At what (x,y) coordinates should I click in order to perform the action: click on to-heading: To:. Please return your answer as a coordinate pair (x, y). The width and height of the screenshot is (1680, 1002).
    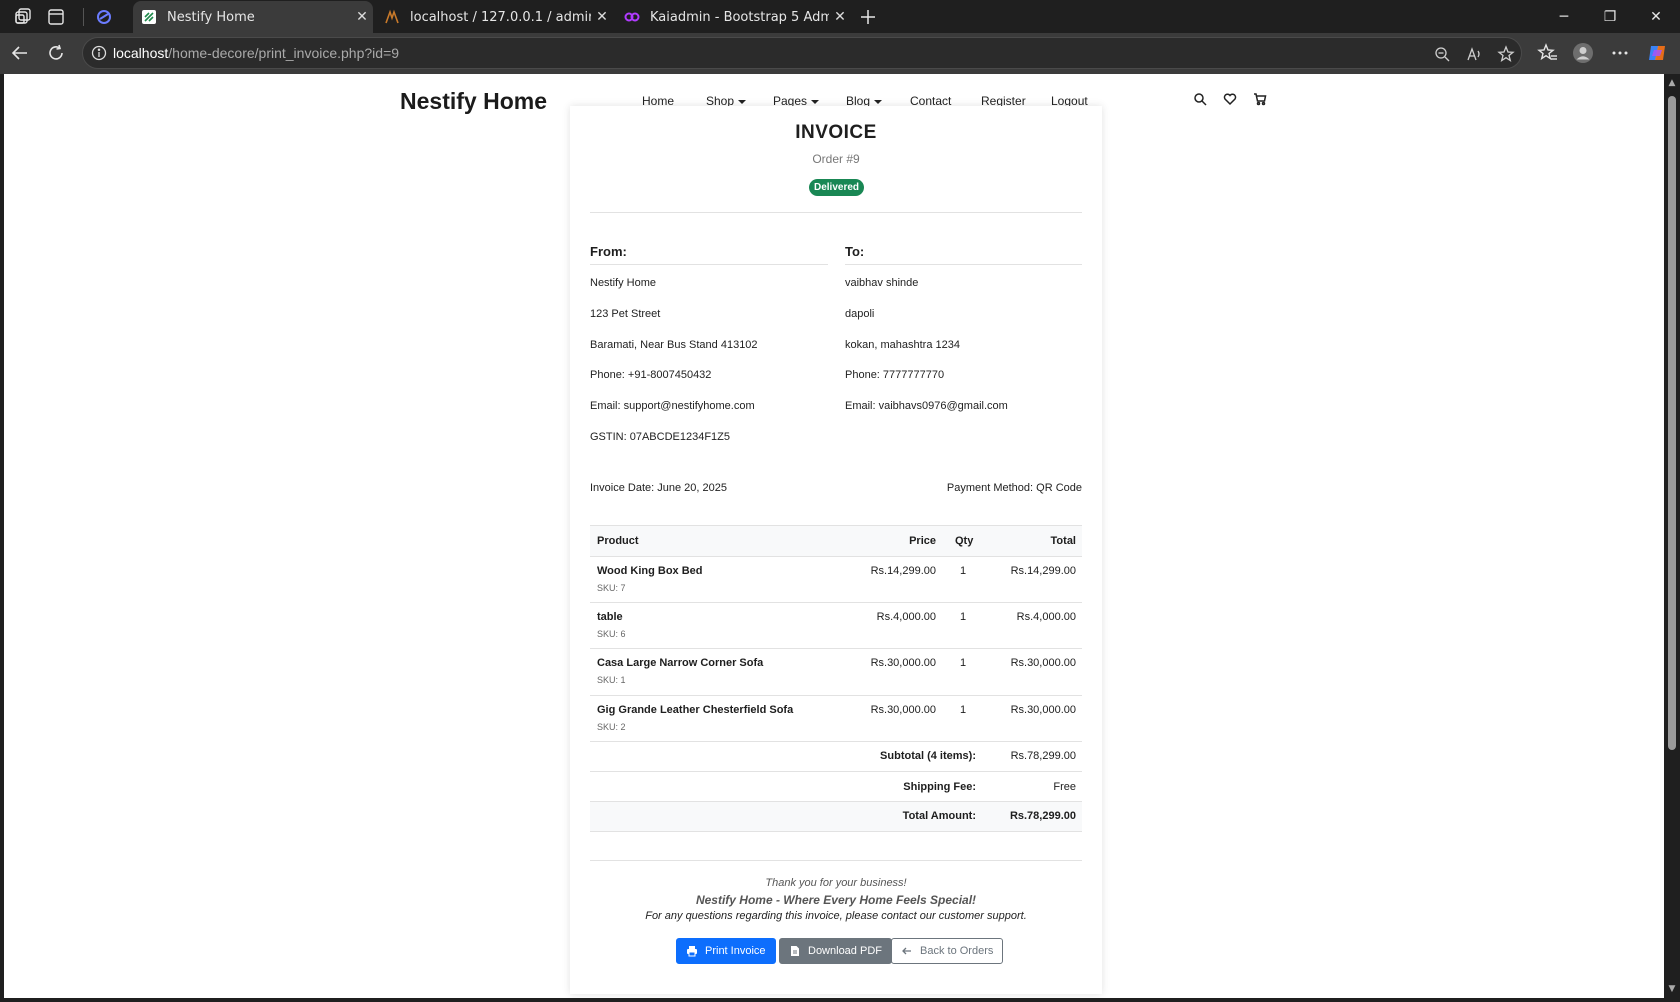
    Looking at the image, I should click on (855, 251).